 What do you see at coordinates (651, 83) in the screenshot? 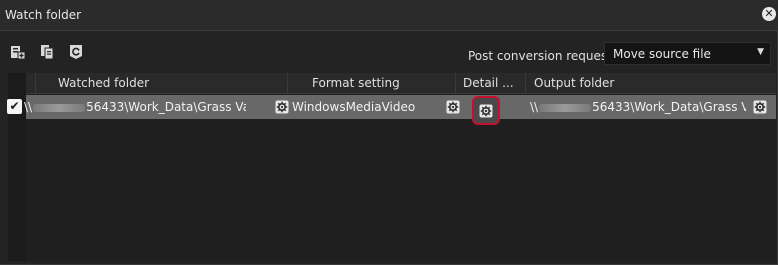
I see `header-output-folder: Output folder` at bounding box center [651, 83].